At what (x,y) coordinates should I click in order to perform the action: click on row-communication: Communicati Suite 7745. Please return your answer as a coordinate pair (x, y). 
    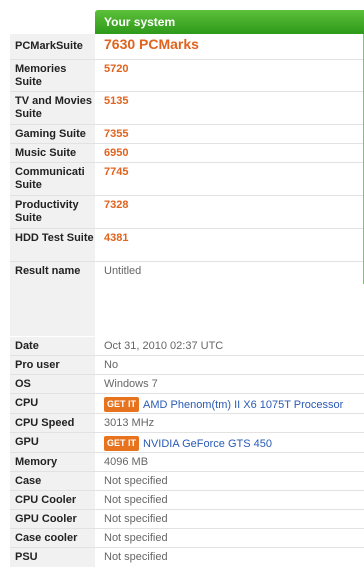
    Looking at the image, I should click on (182, 179).